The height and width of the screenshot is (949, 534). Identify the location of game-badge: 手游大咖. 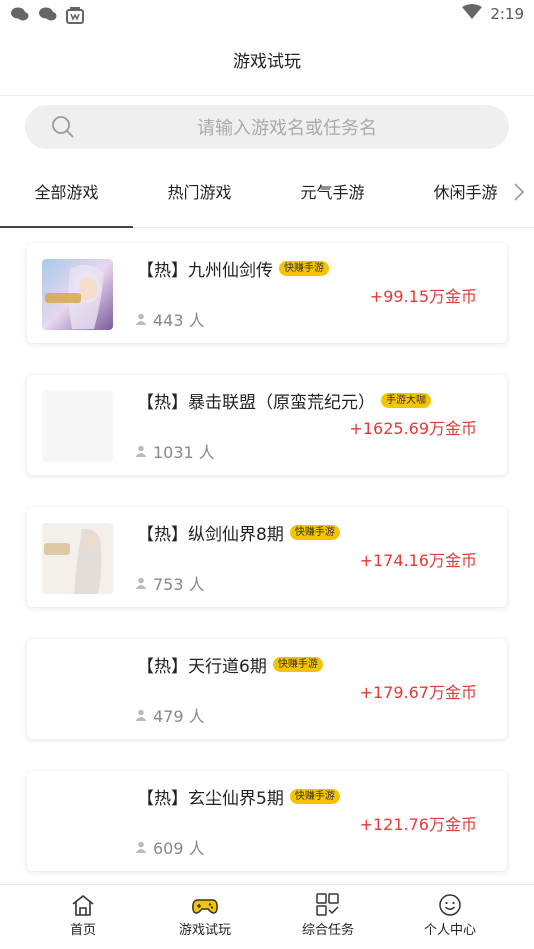
(406, 400).